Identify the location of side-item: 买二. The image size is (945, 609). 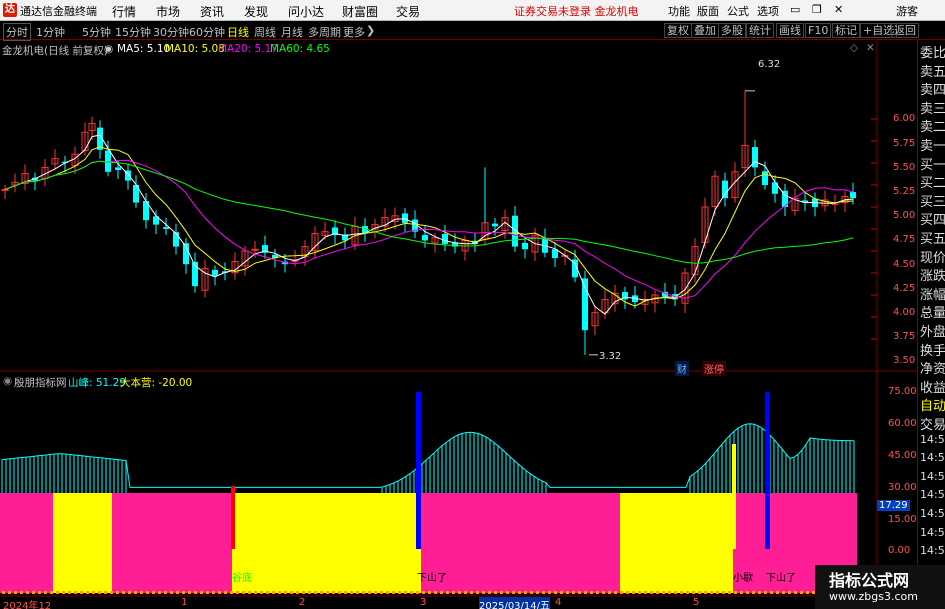
(932, 181).